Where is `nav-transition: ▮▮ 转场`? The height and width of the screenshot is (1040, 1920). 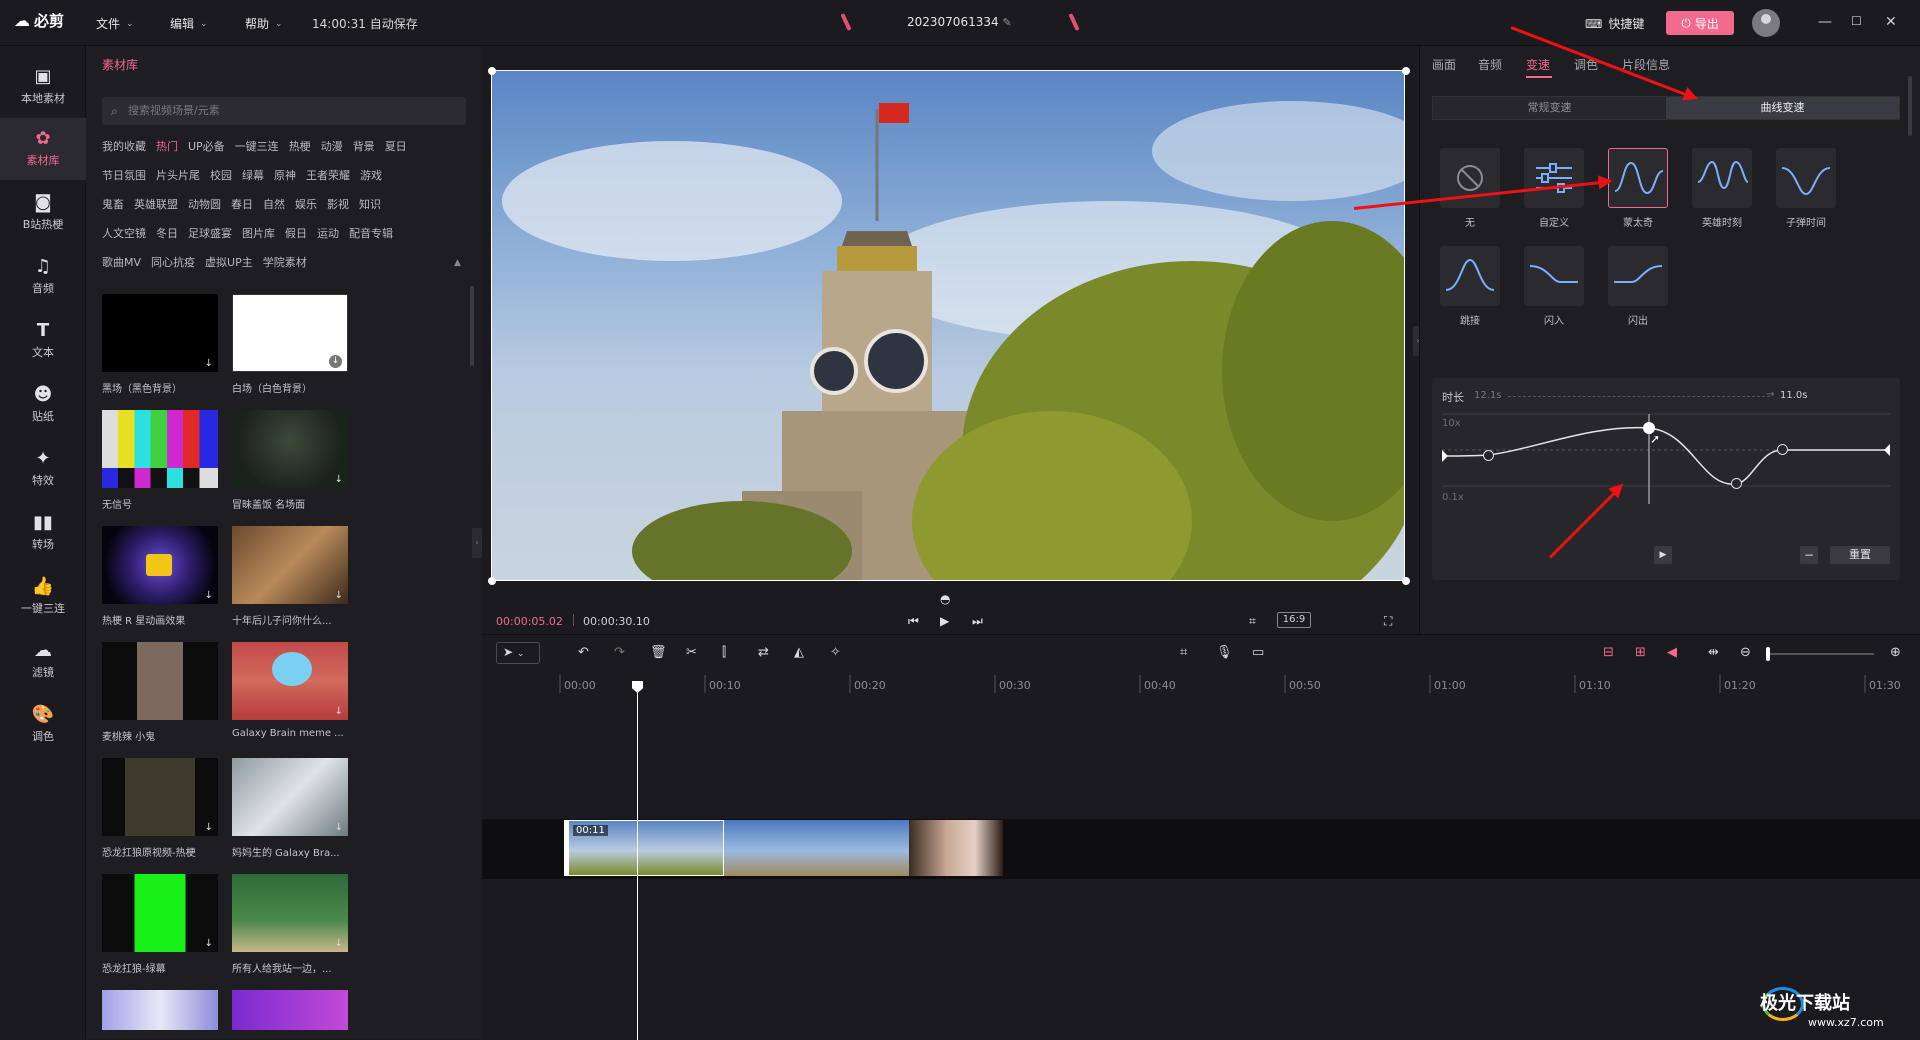
nav-transition: ▮▮ 转场 is located at coordinates (43, 533).